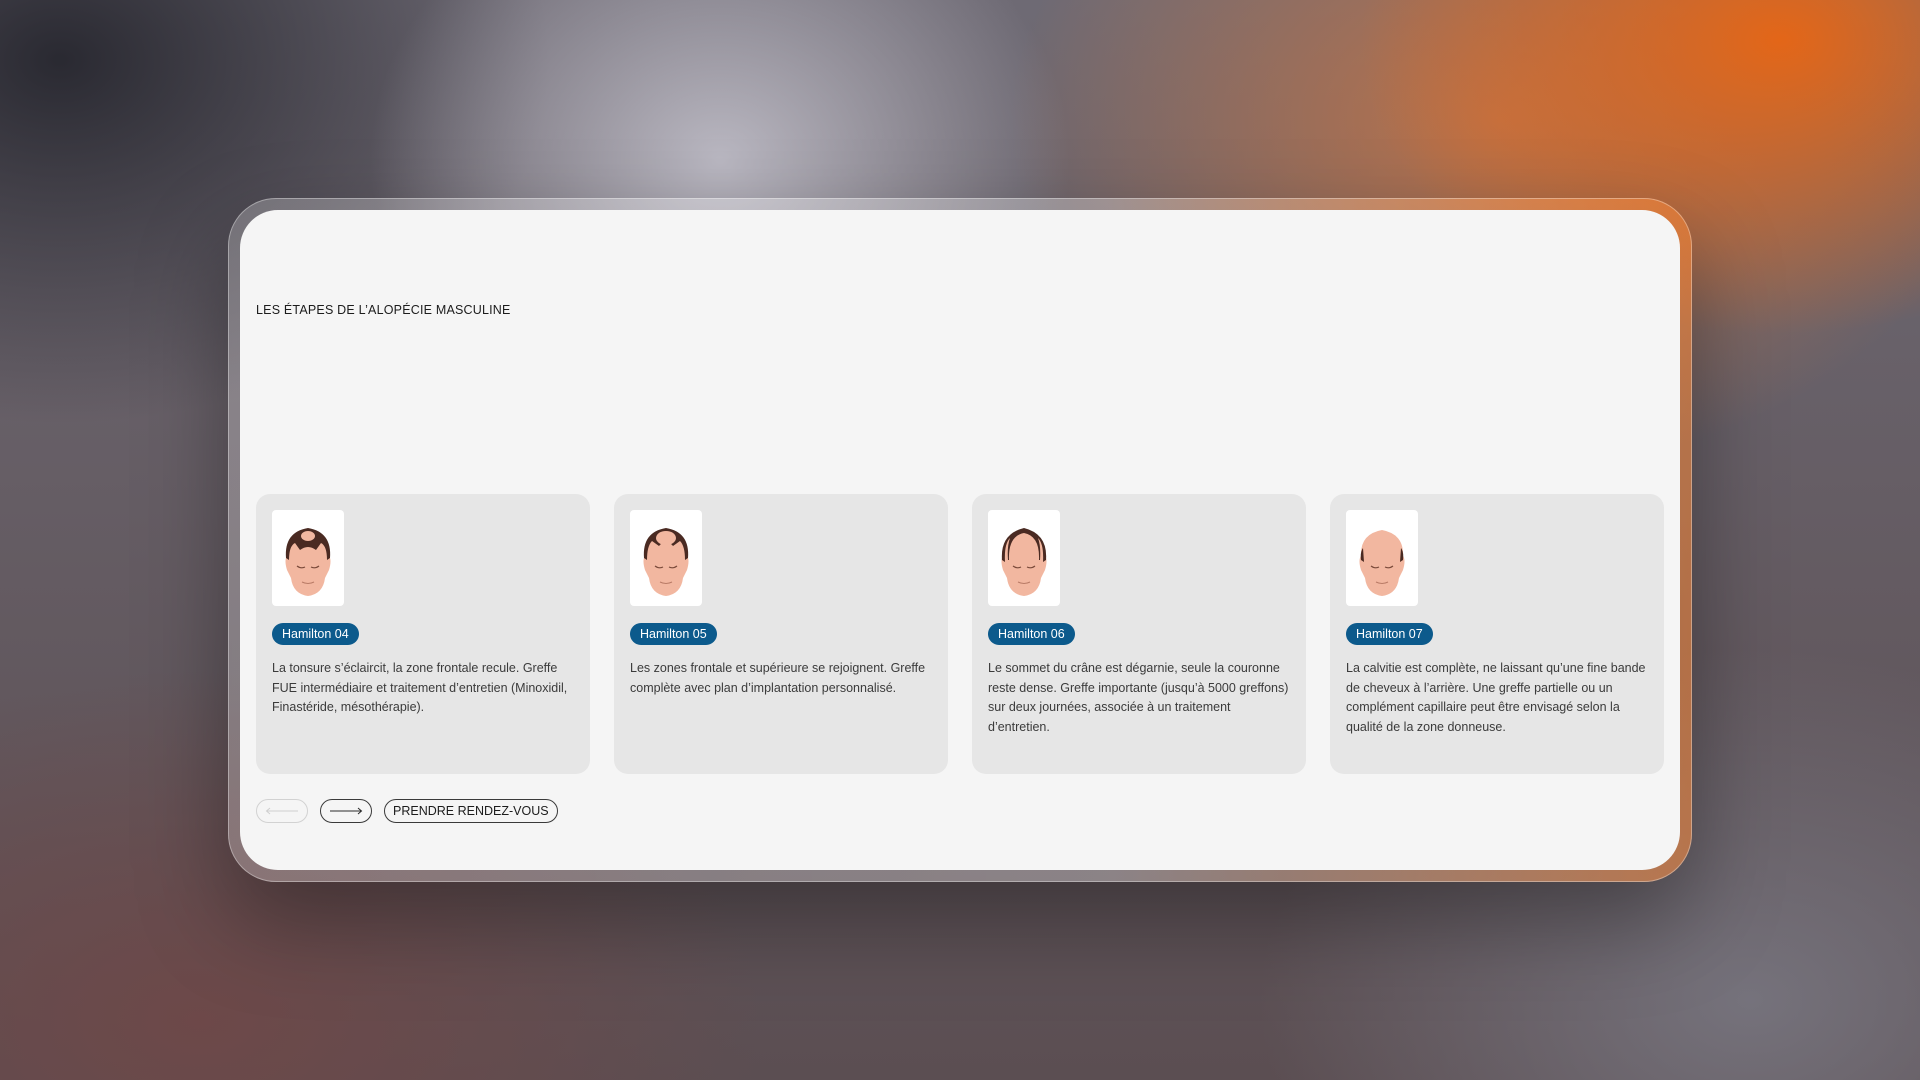 Image resolution: width=1920 pixels, height=1080 pixels. I want to click on carousel-controls: PRENDRE RENDEZ-VOUS, so click(407, 811).